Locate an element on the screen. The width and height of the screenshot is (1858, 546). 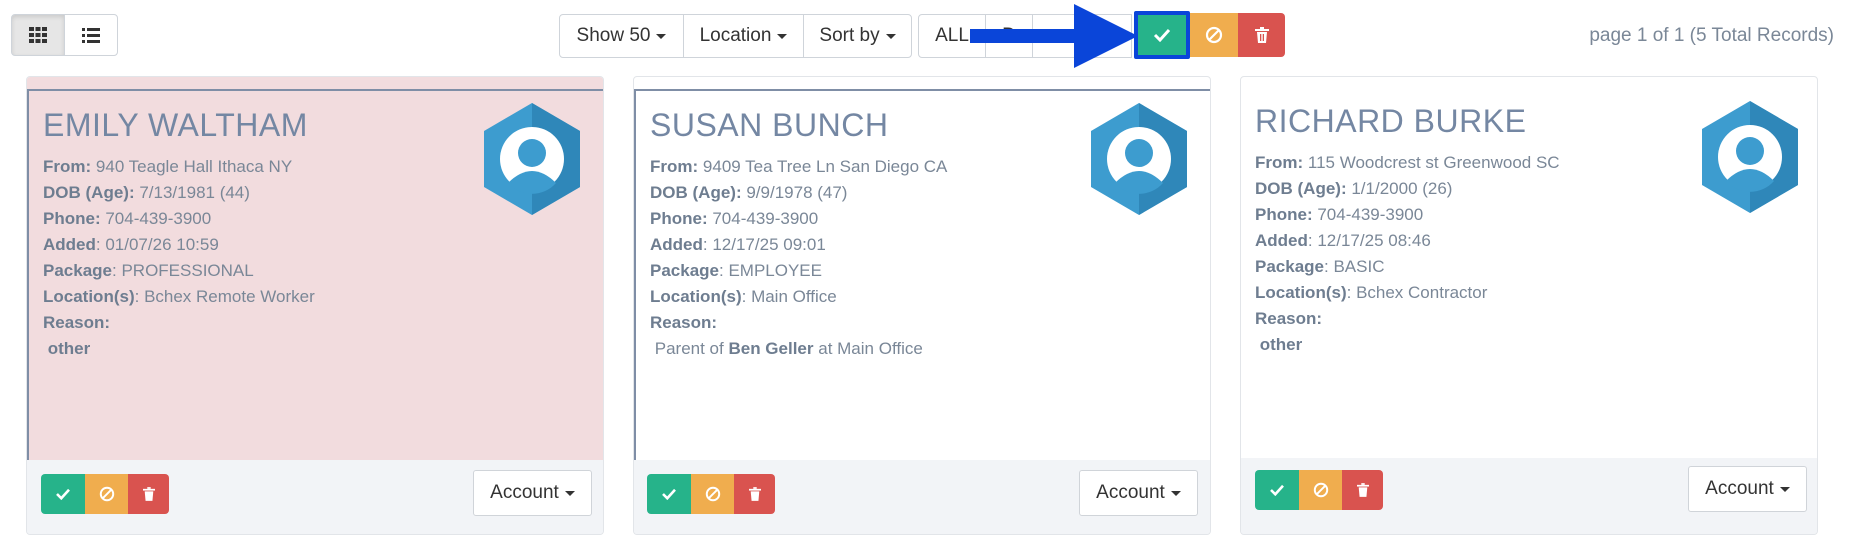
person-name: EMILY WALTHAM is located at coordinates (175, 125).